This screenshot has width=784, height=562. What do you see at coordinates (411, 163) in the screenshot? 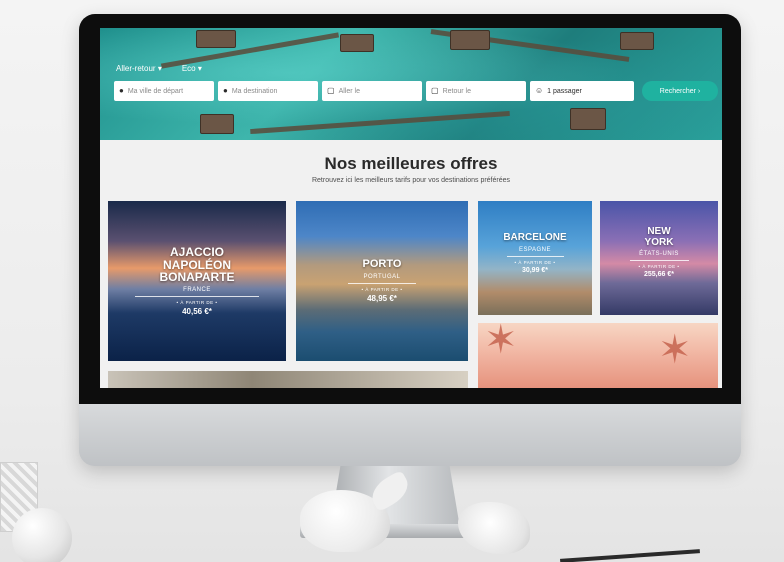
I see `offers-title: Nos meilleures offres` at bounding box center [411, 163].